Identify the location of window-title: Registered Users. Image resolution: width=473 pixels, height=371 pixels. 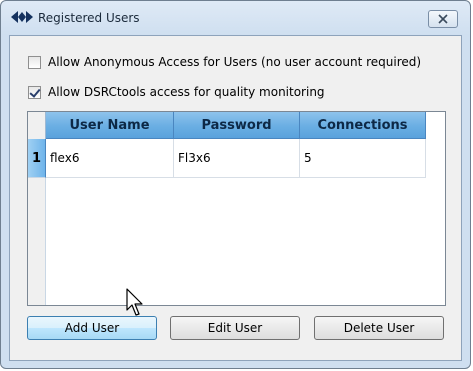
(89, 18).